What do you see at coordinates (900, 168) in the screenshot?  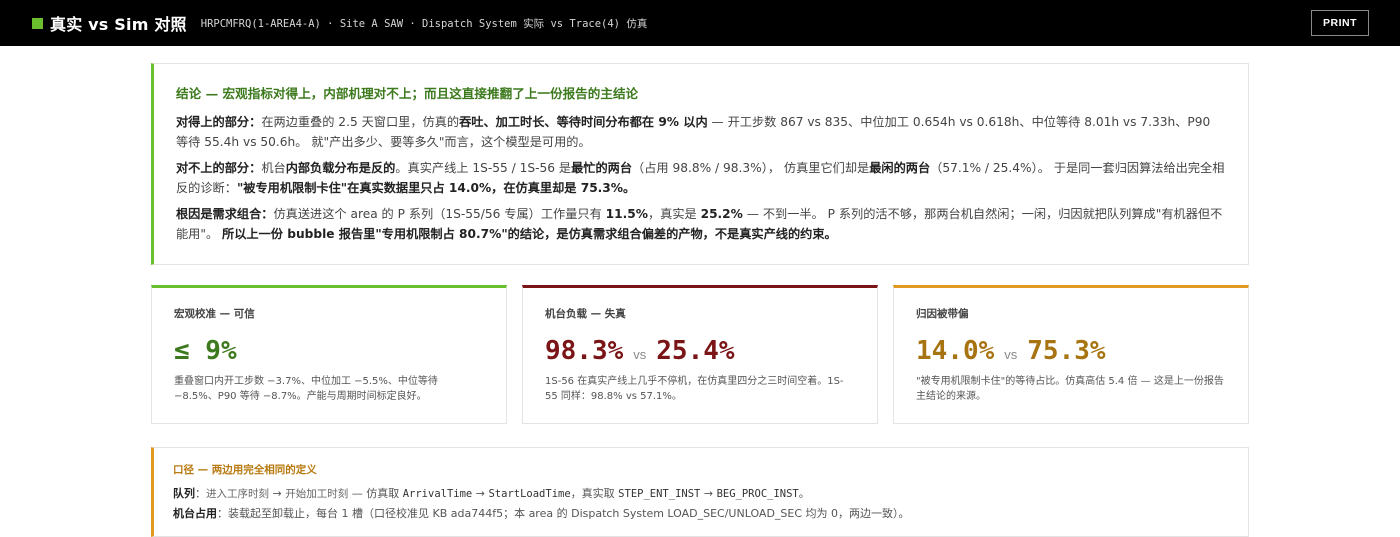 I see `mismatch-bold-3: 最闲的两台` at bounding box center [900, 168].